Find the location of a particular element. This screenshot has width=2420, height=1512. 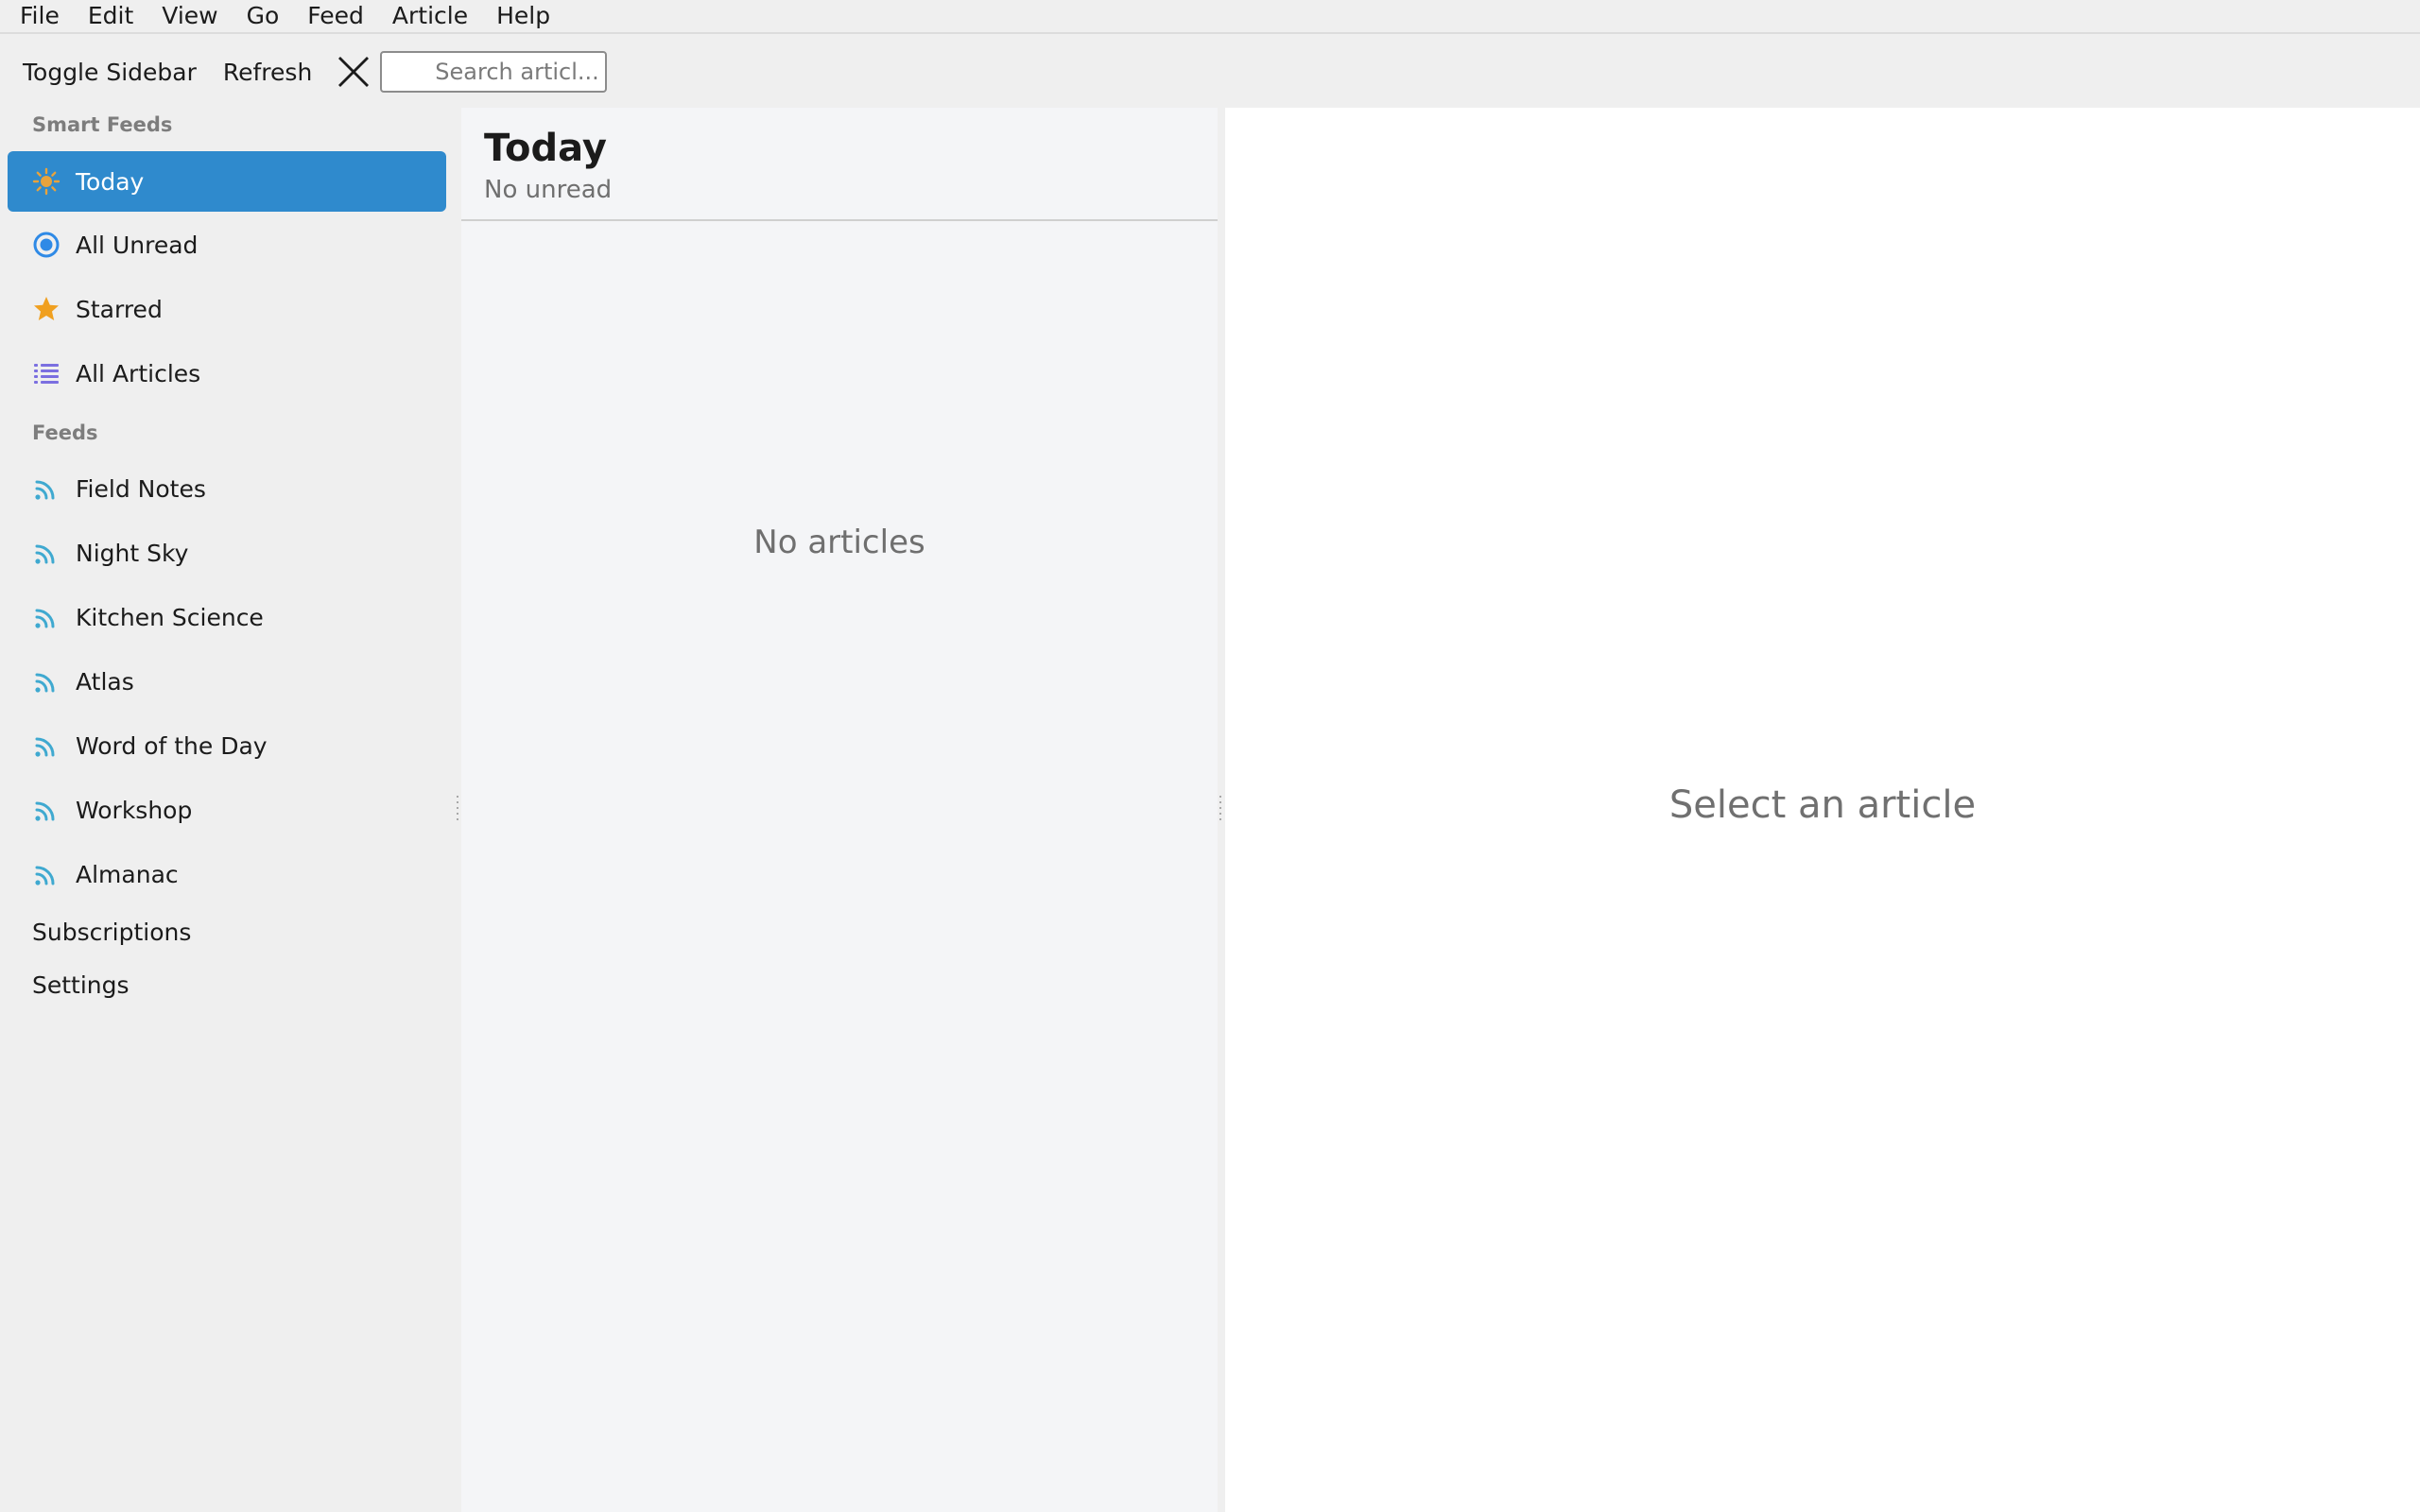

search-input is located at coordinates (520, 72).